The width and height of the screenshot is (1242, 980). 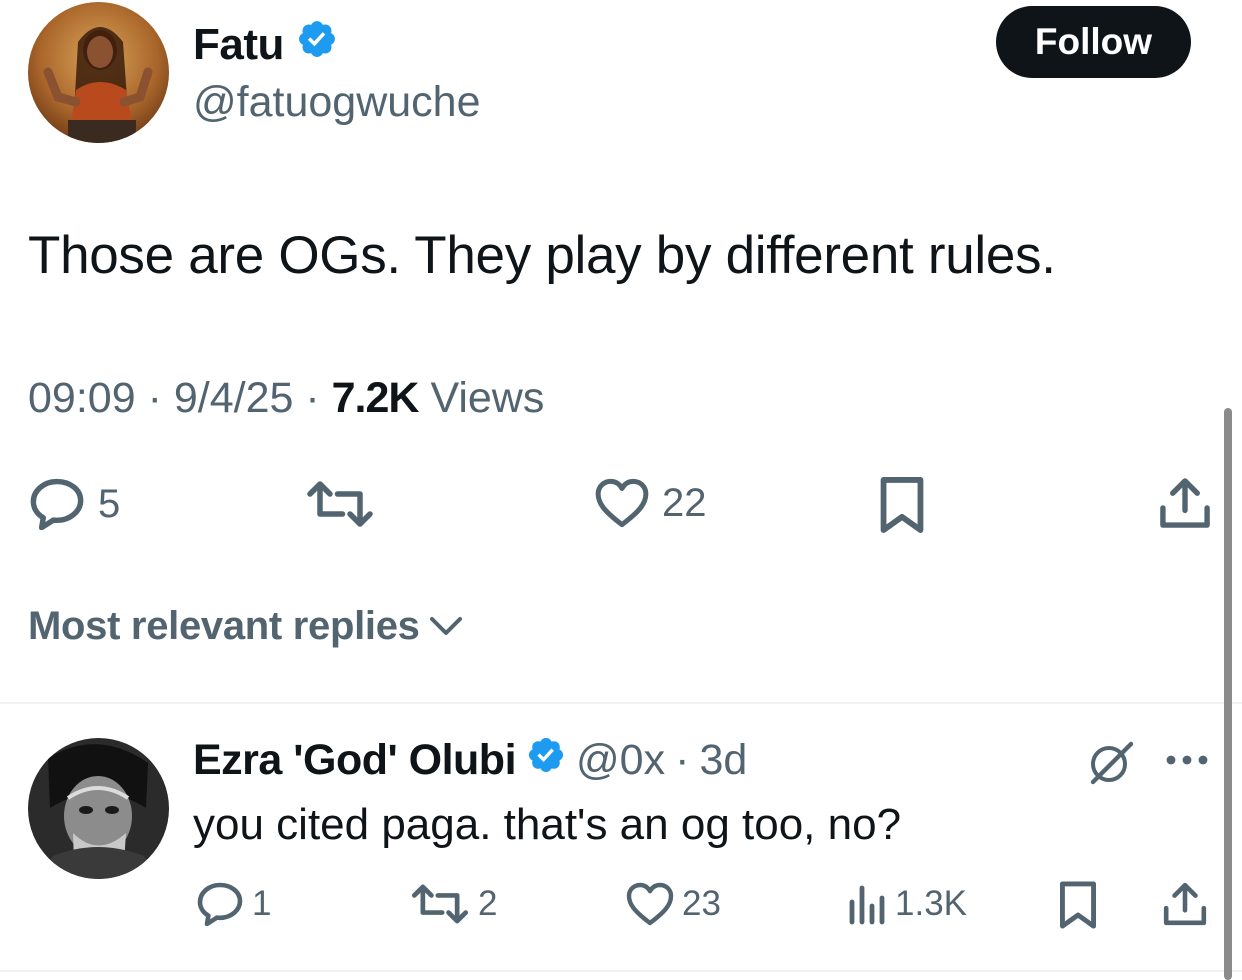 I want to click on reply-retweet-button: 2, so click(x=453, y=904).